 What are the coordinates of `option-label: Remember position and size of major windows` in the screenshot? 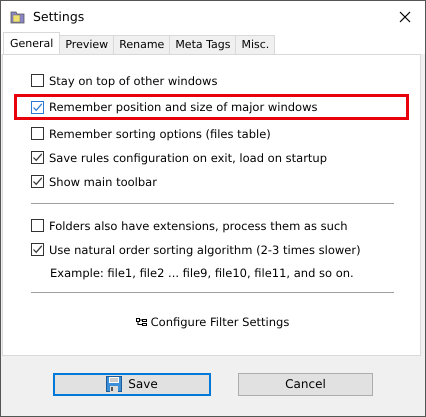 It's located at (183, 107).